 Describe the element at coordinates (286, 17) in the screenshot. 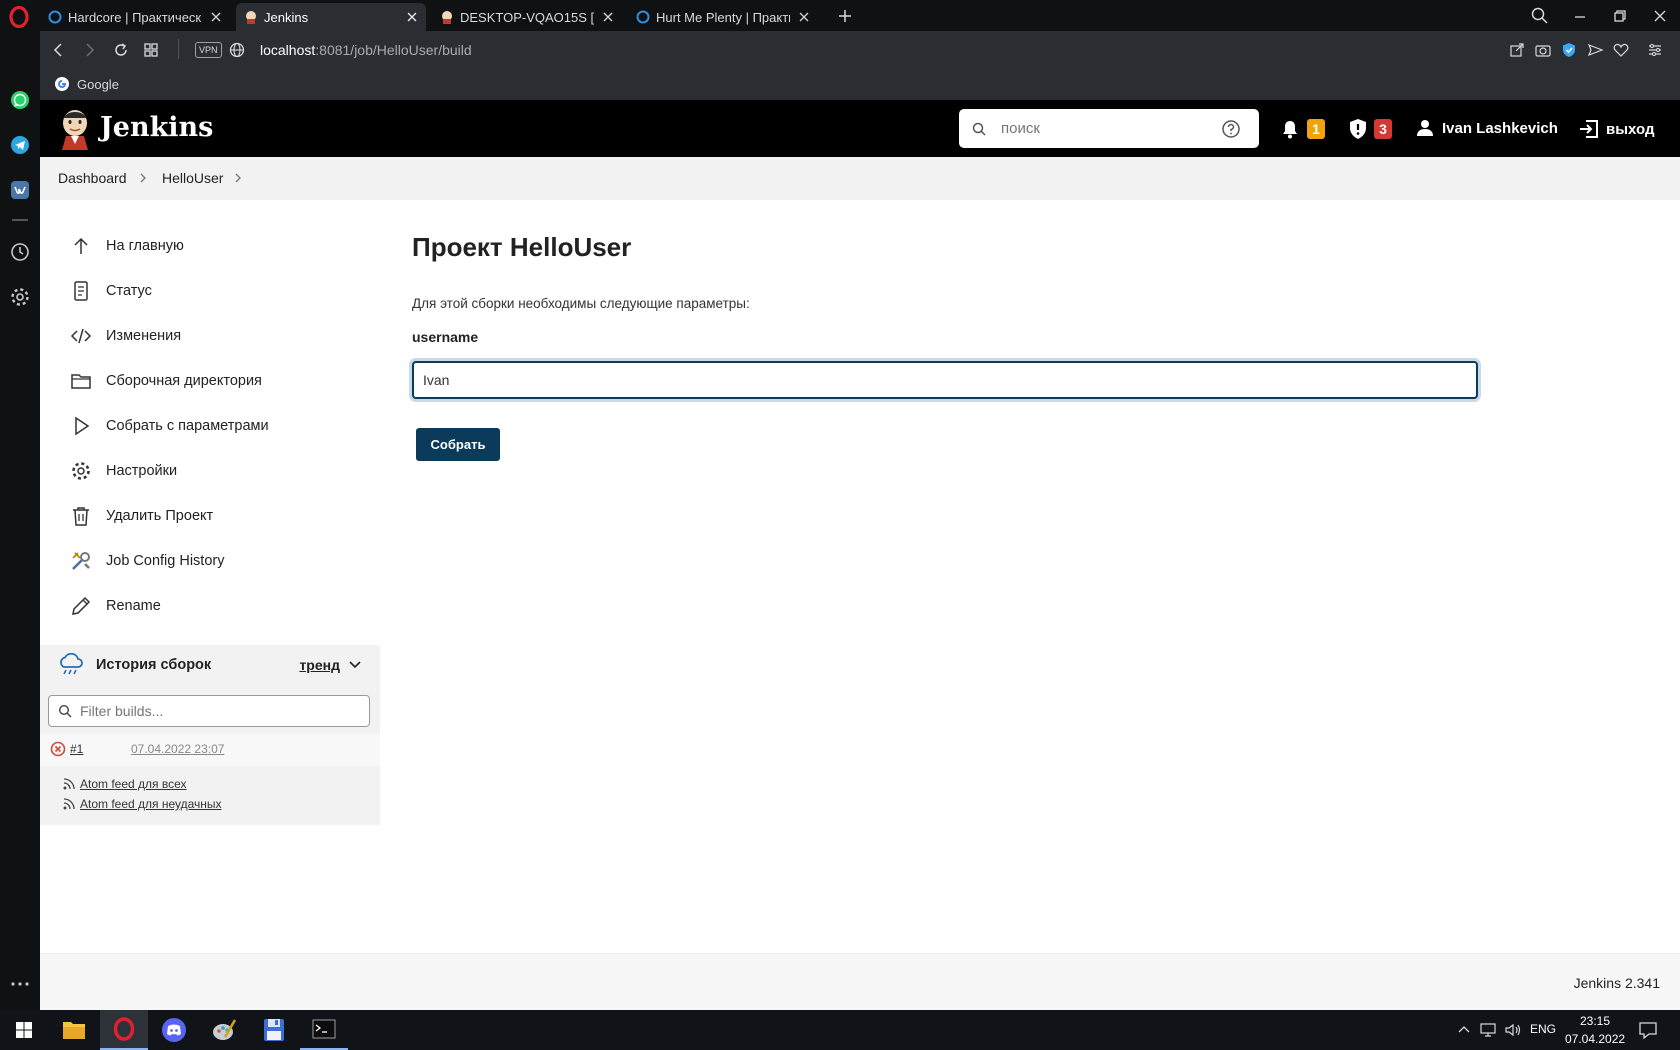

I see `tab-label: Jenkins` at that location.